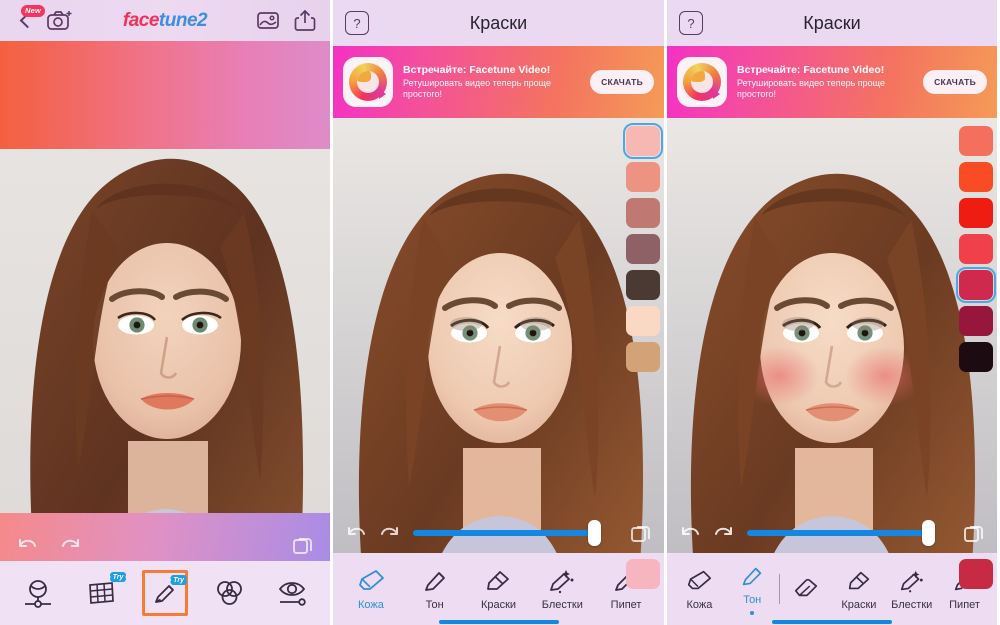  Describe the element at coordinates (305, 20) in the screenshot. I see `share-icon` at that location.